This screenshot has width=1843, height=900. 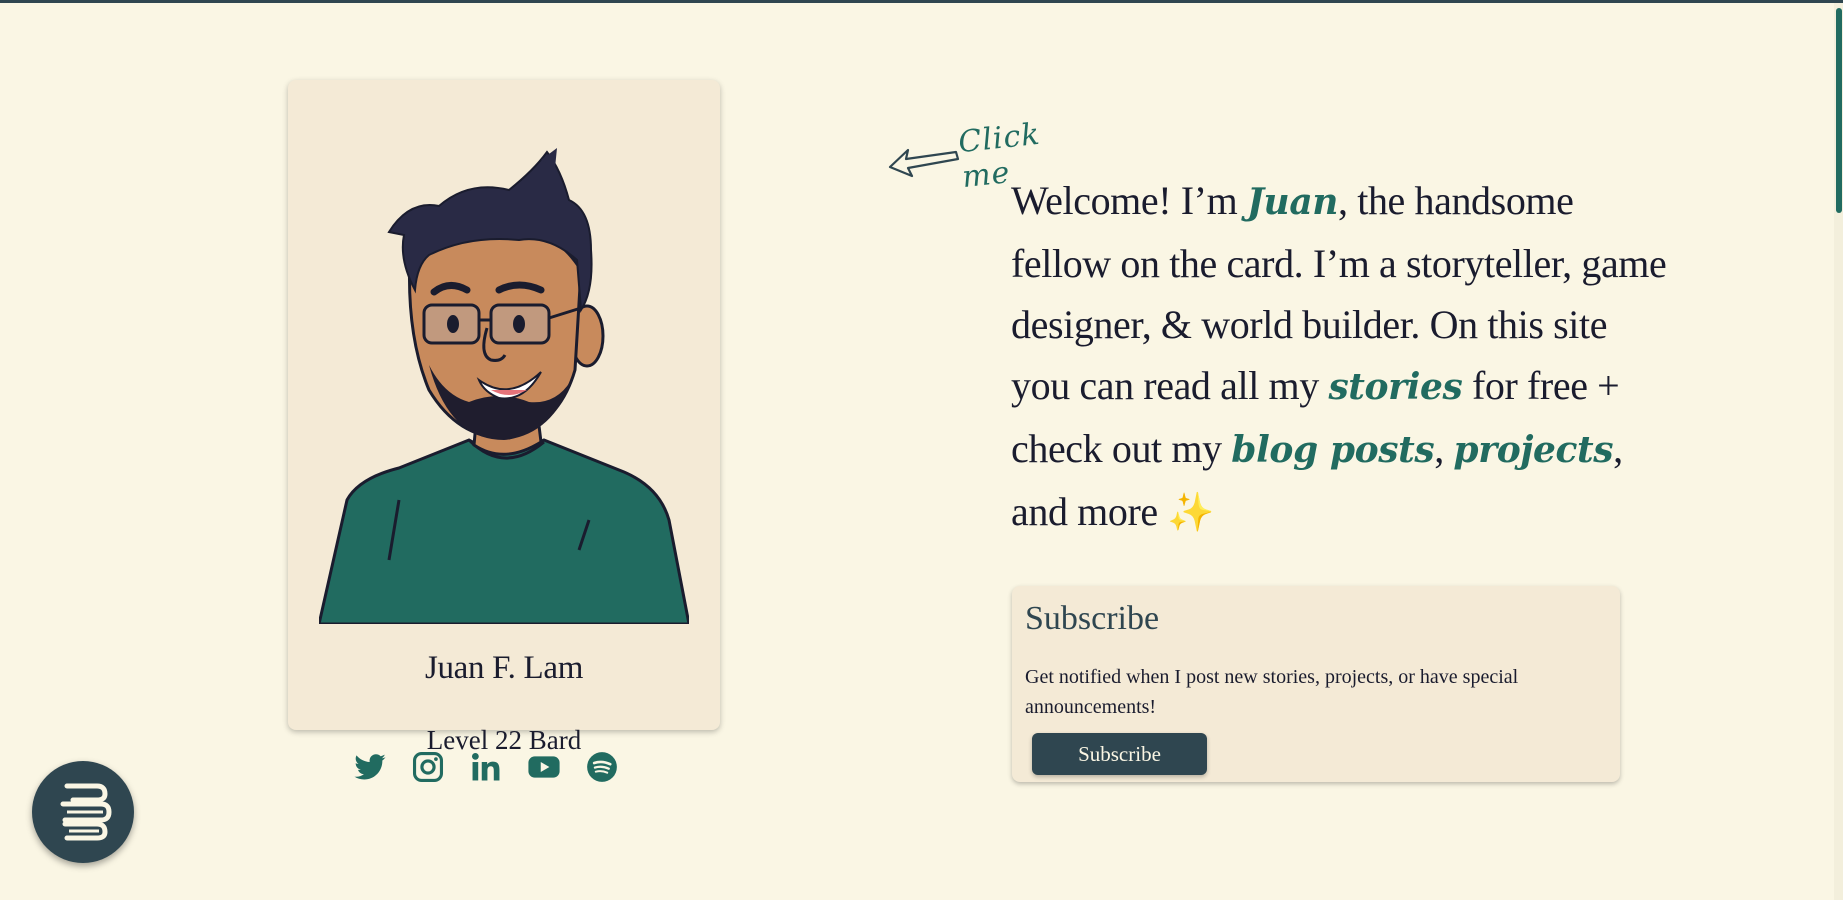 I want to click on instagram-link, so click(x=428, y=767).